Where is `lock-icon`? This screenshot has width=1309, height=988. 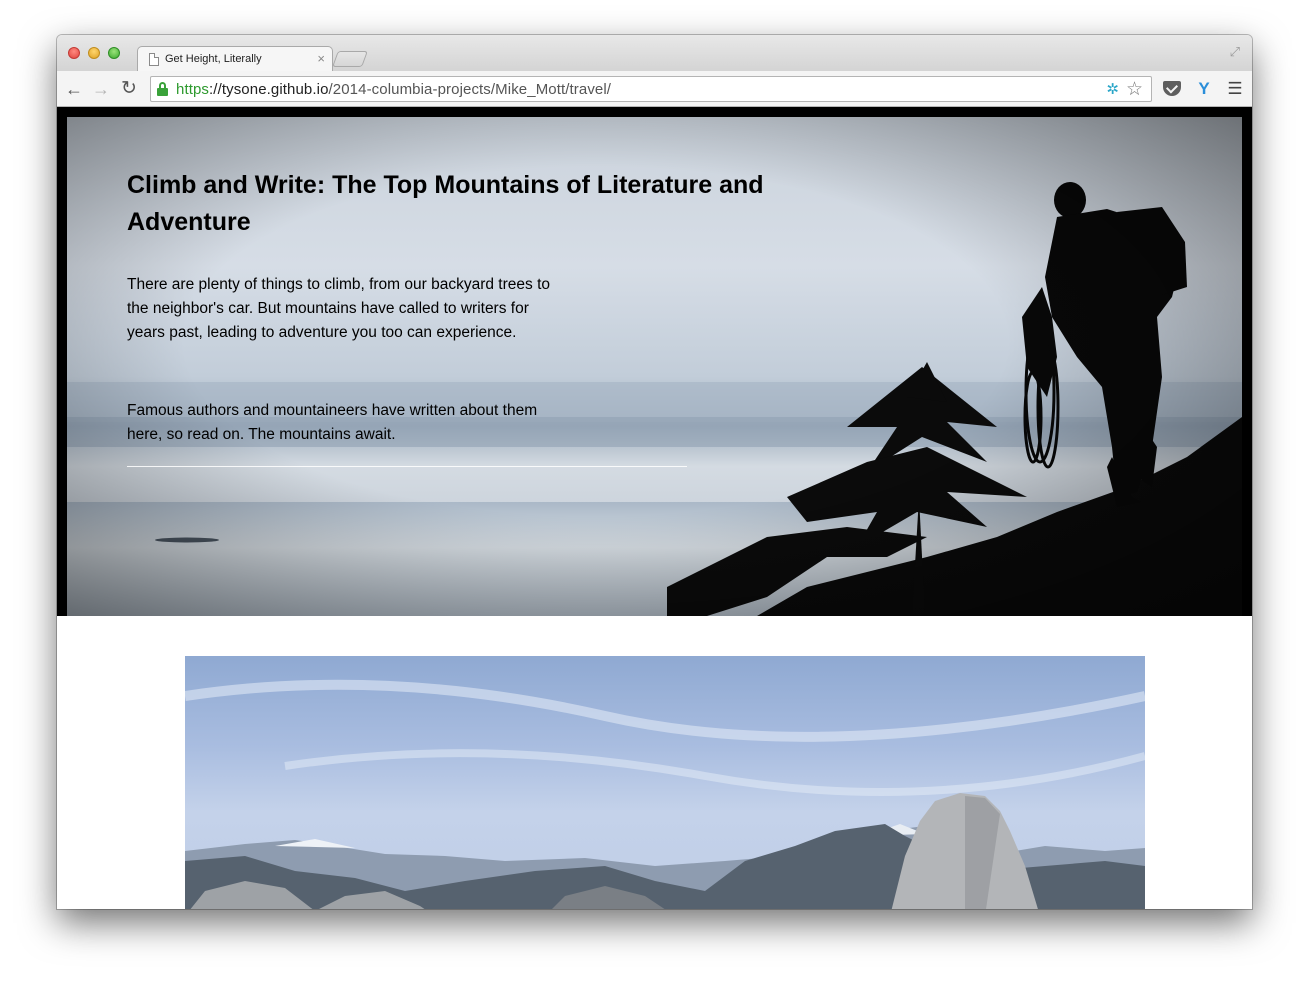 lock-icon is located at coordinates (162, 89).